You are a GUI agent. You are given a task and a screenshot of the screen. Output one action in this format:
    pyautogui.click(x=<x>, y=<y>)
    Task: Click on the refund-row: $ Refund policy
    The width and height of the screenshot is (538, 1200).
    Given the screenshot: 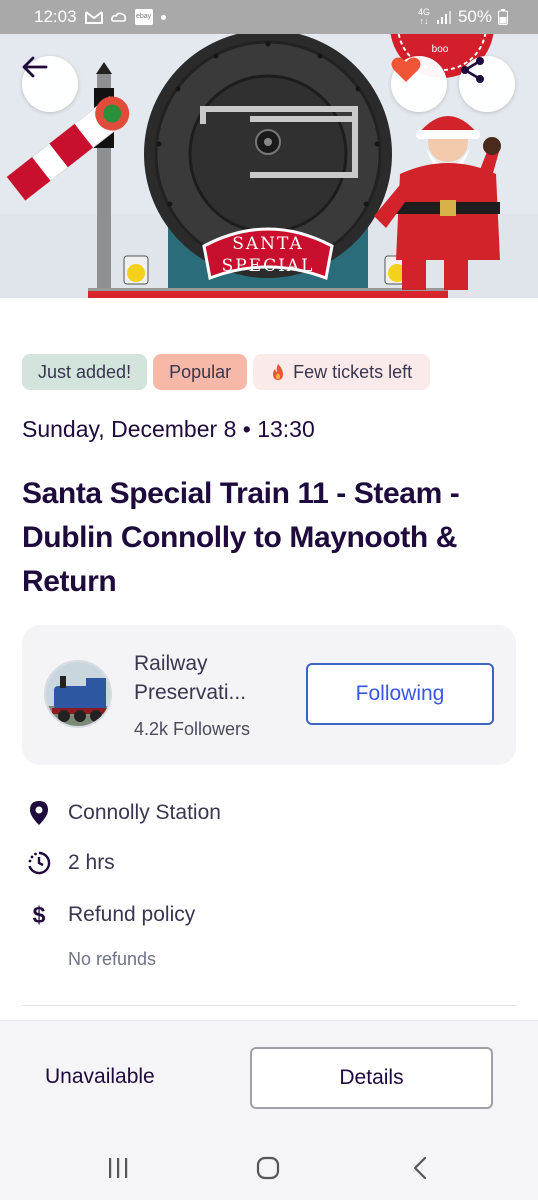 What is the action you would take?
    pyautogui.click(x=109, y=915)
    